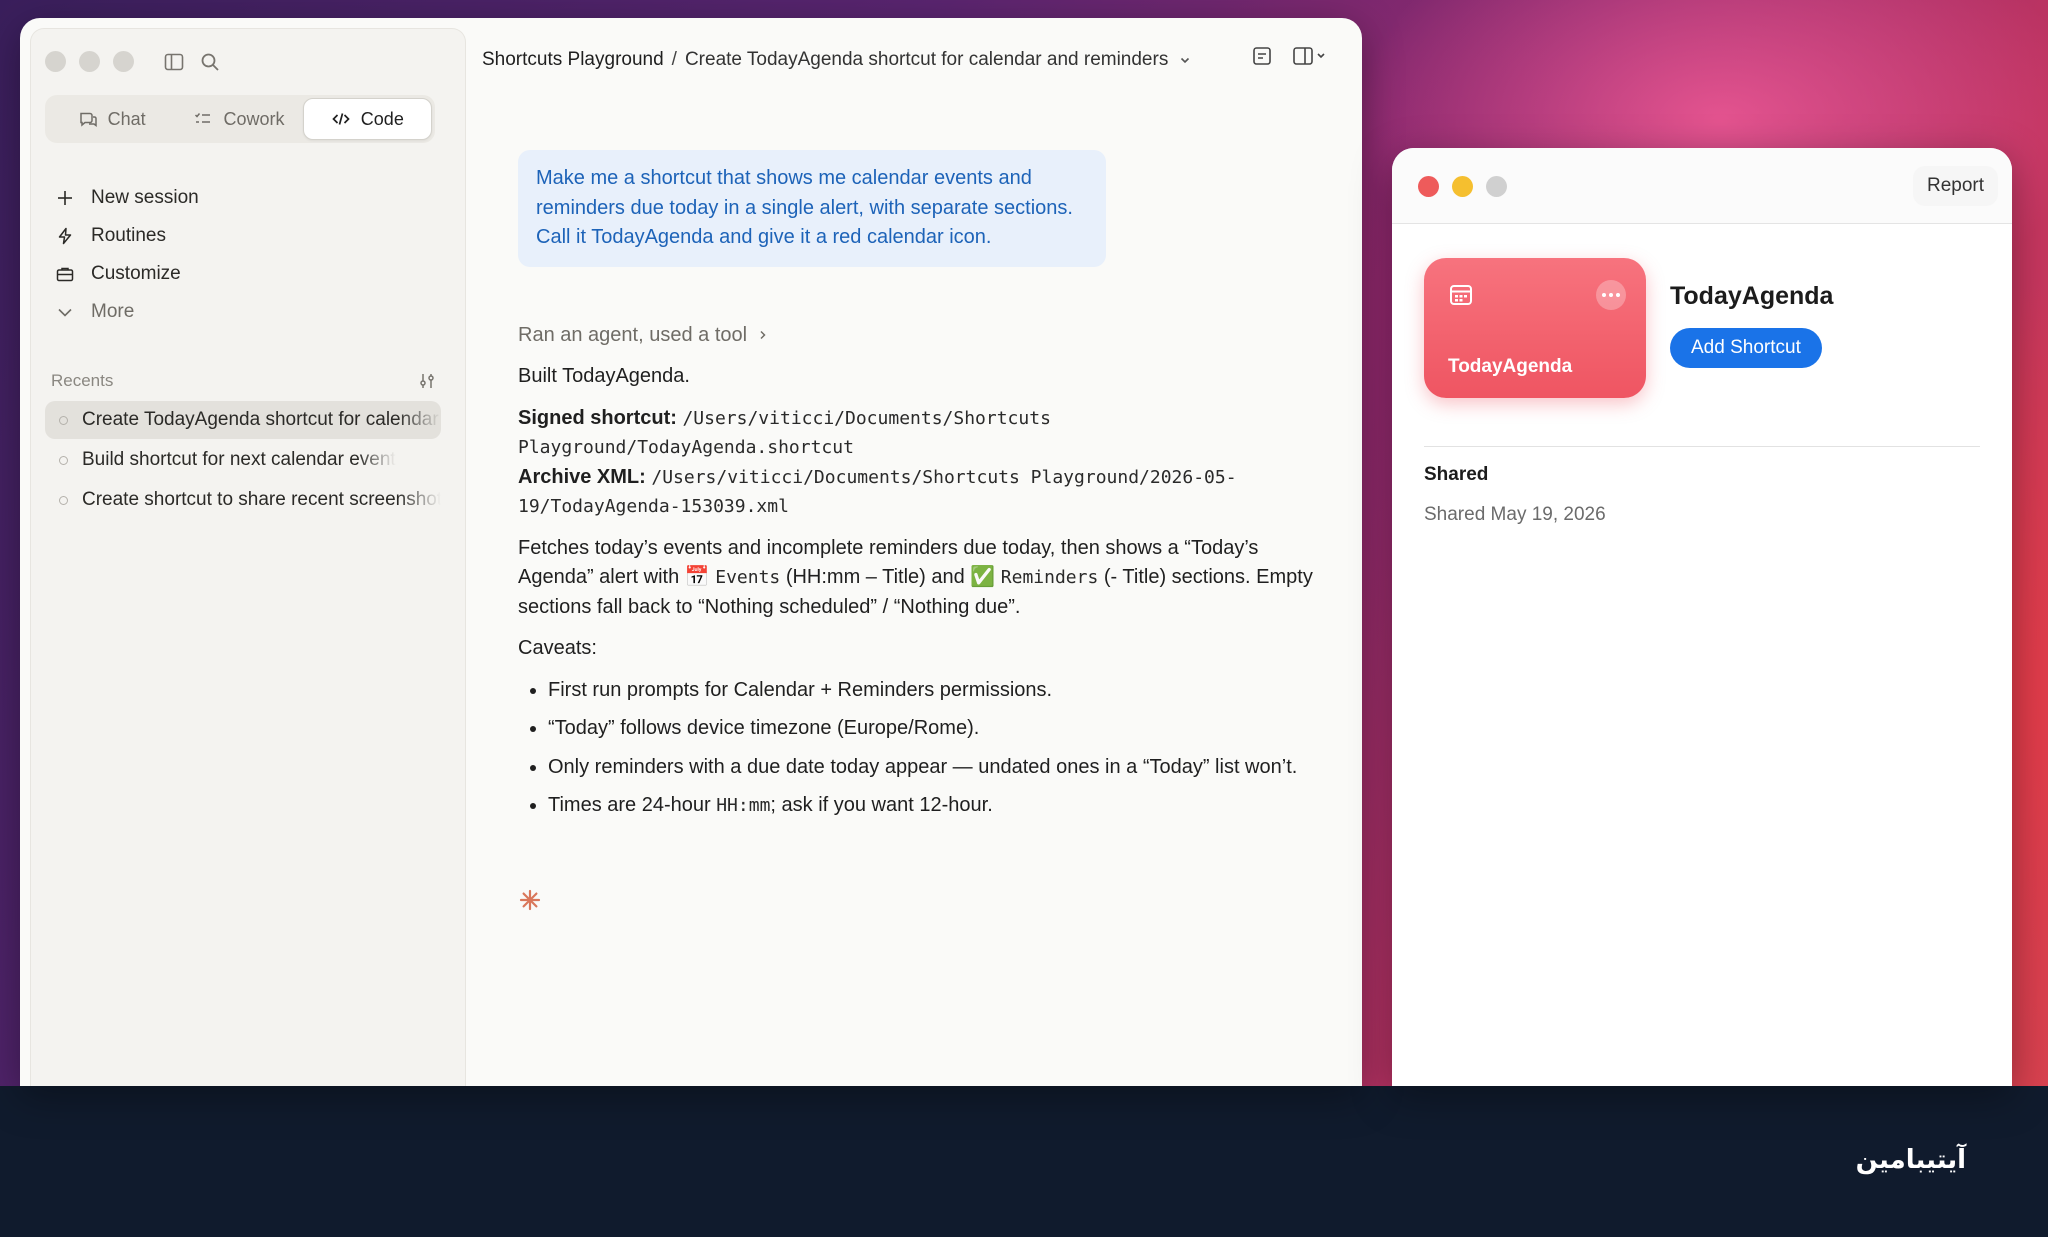 The width and height of the screenshot is (2048, 1237). I want to click on mode-switcher: Chat Cowork Code, so click(240, 119).